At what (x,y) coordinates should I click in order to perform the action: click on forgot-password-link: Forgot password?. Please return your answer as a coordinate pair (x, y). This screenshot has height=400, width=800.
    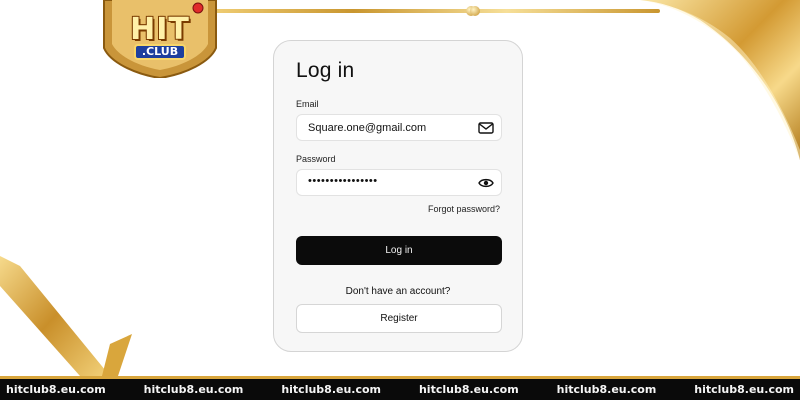
    Looking at the image, I should click on (464, 209).